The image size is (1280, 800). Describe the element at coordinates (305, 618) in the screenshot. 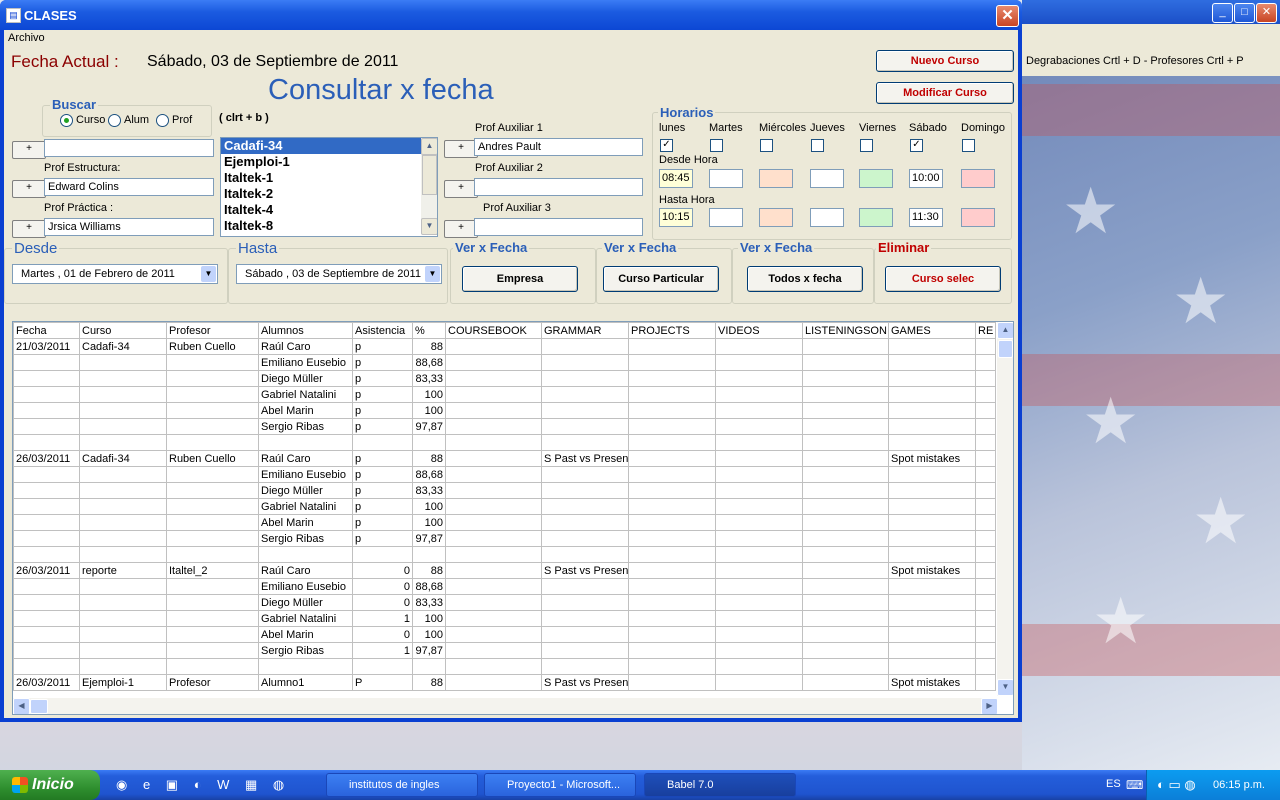

I see `table-cell: Gabriel Natalini` at that location.